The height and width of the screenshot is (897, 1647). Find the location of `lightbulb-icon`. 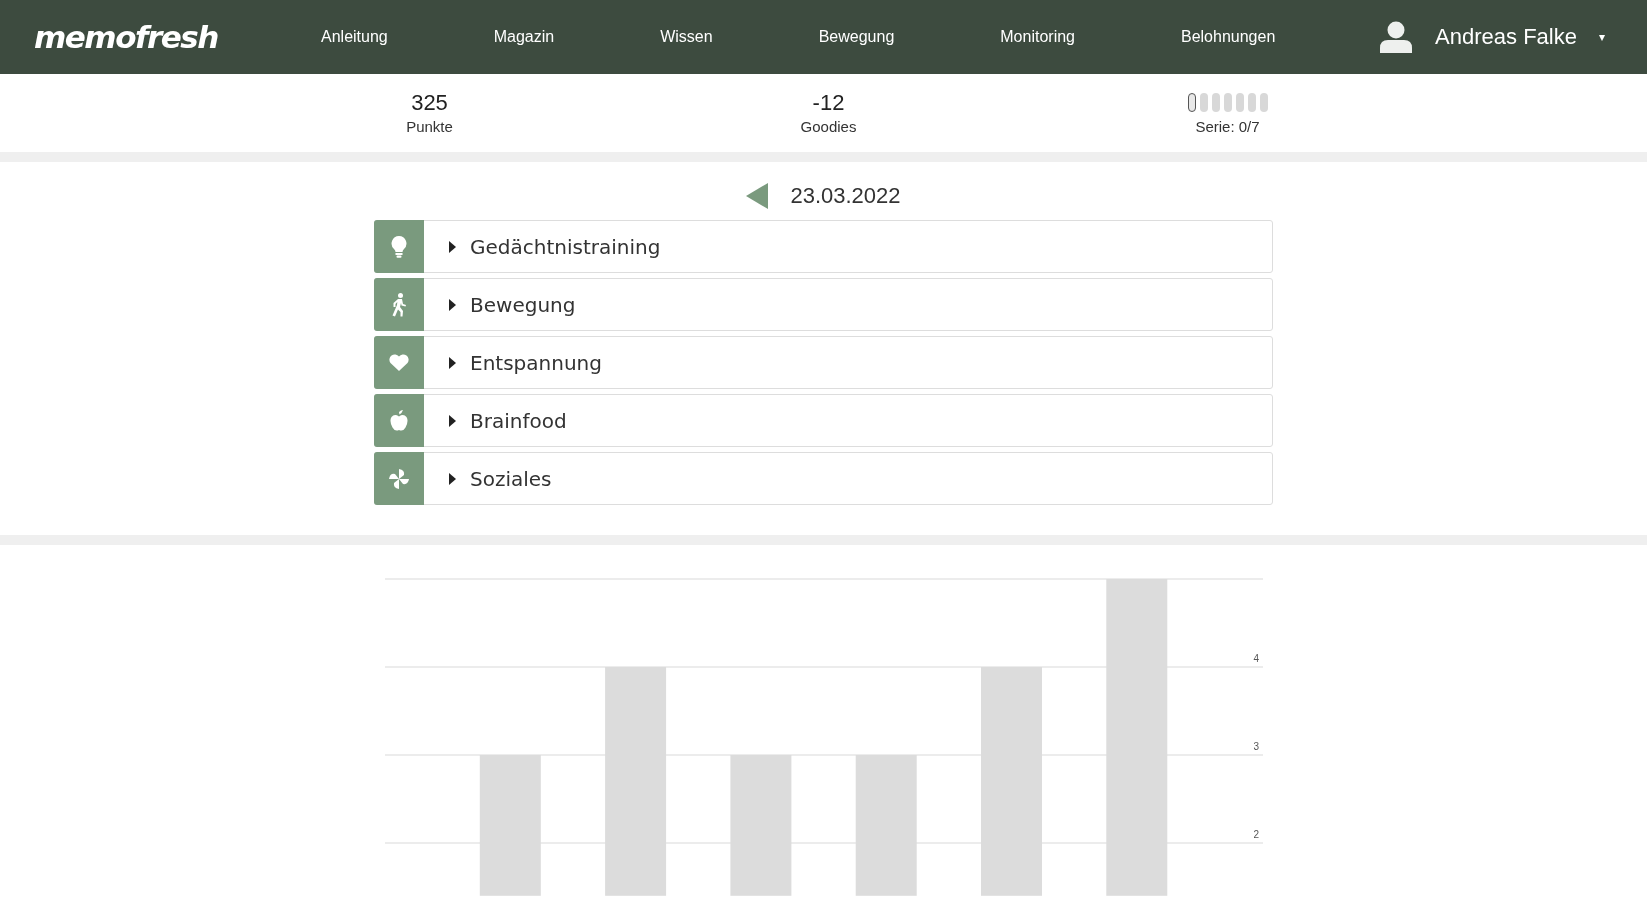

lightbulb-icon is located at coordinates (399, 246).